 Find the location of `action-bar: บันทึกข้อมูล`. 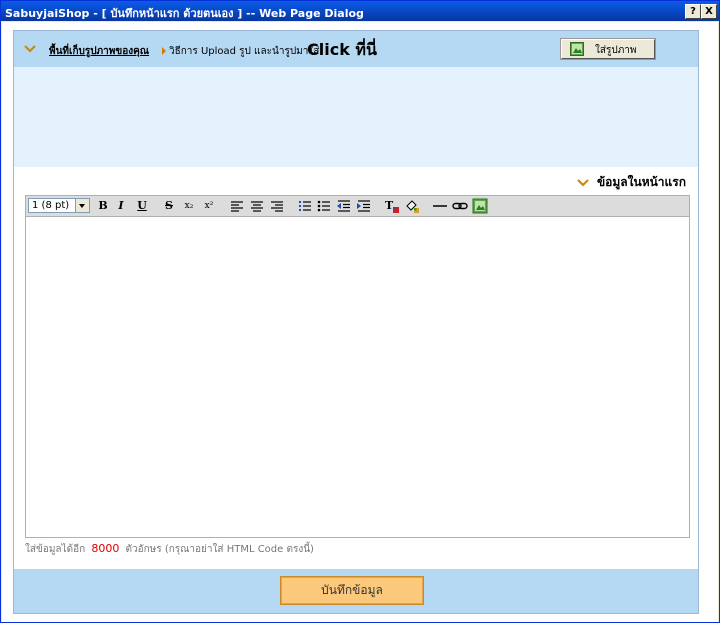

action-bar: บันทึกข้อมูล is located at coordinates (356, 591).